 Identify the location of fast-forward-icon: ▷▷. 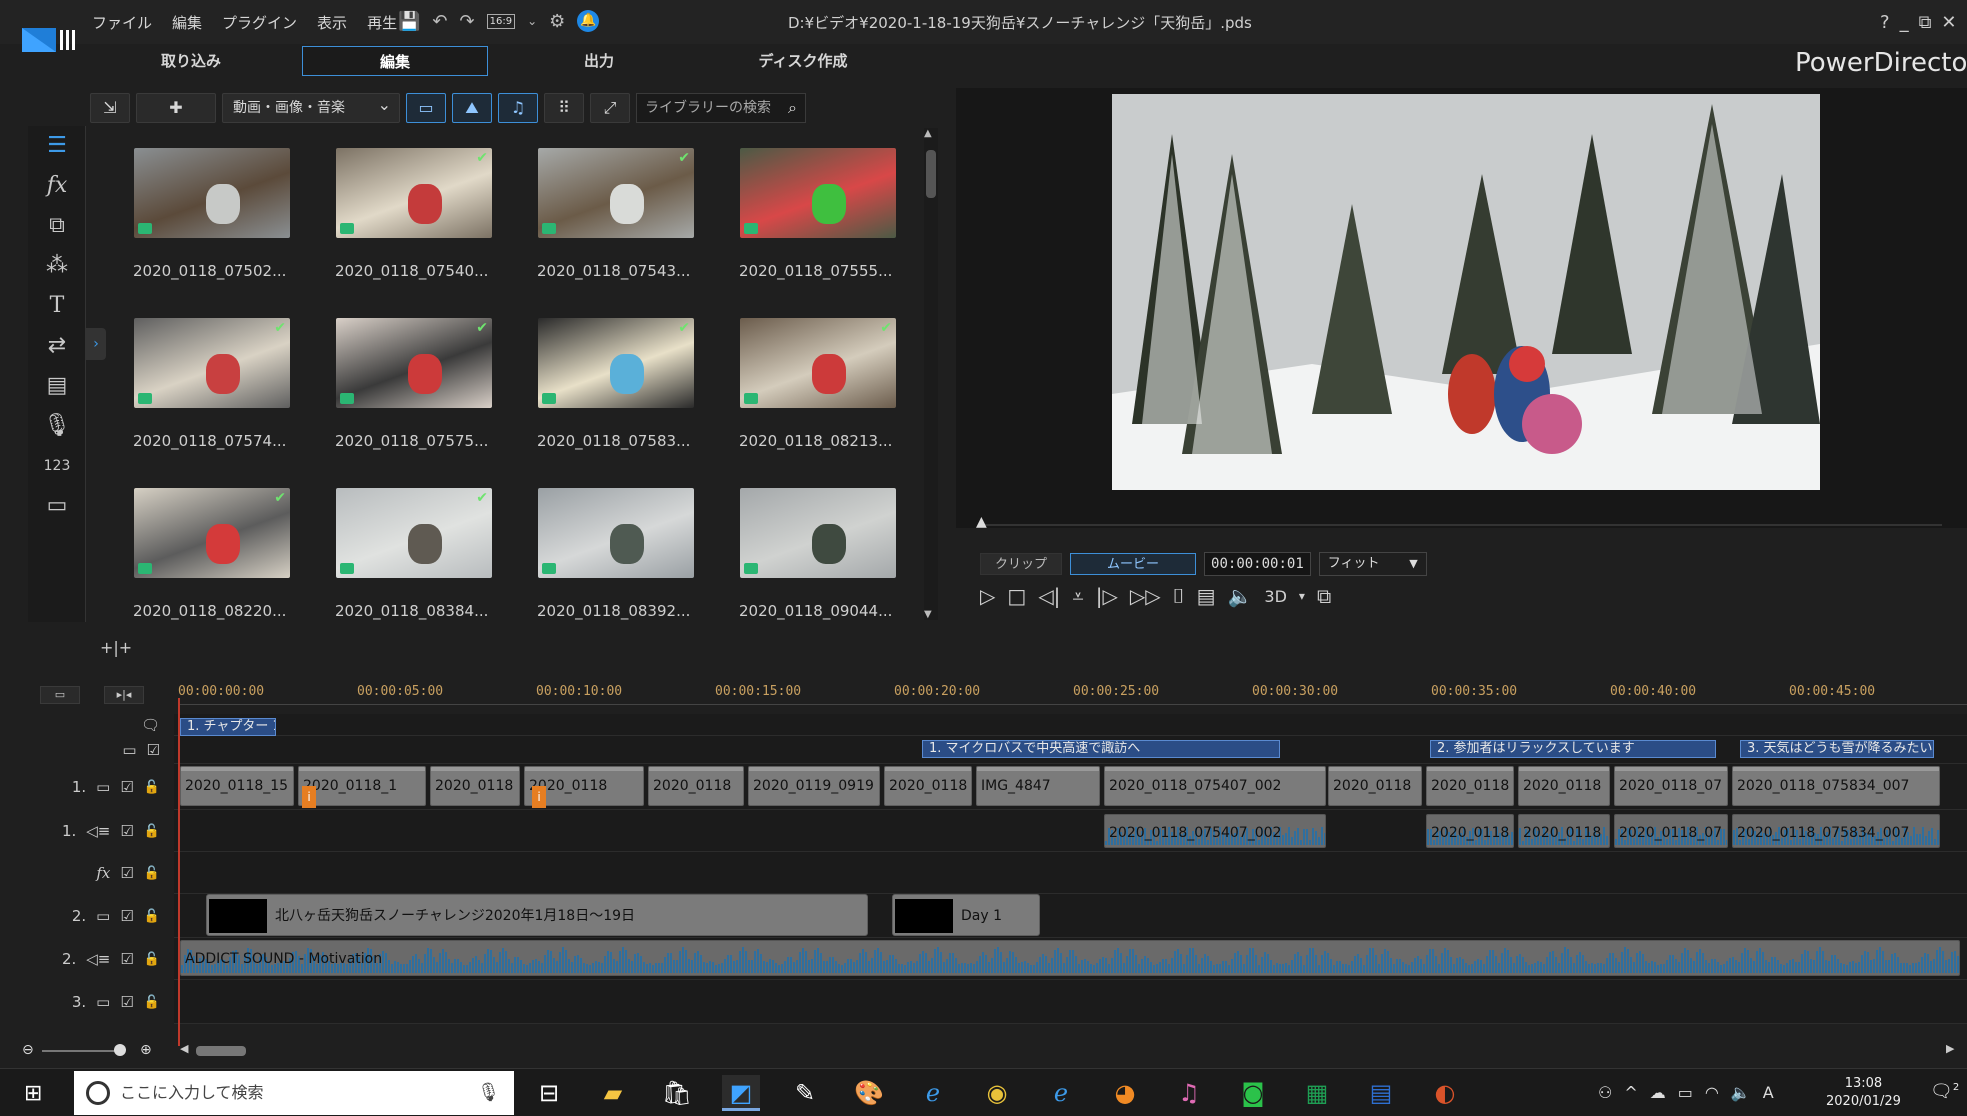
(1145, 596).